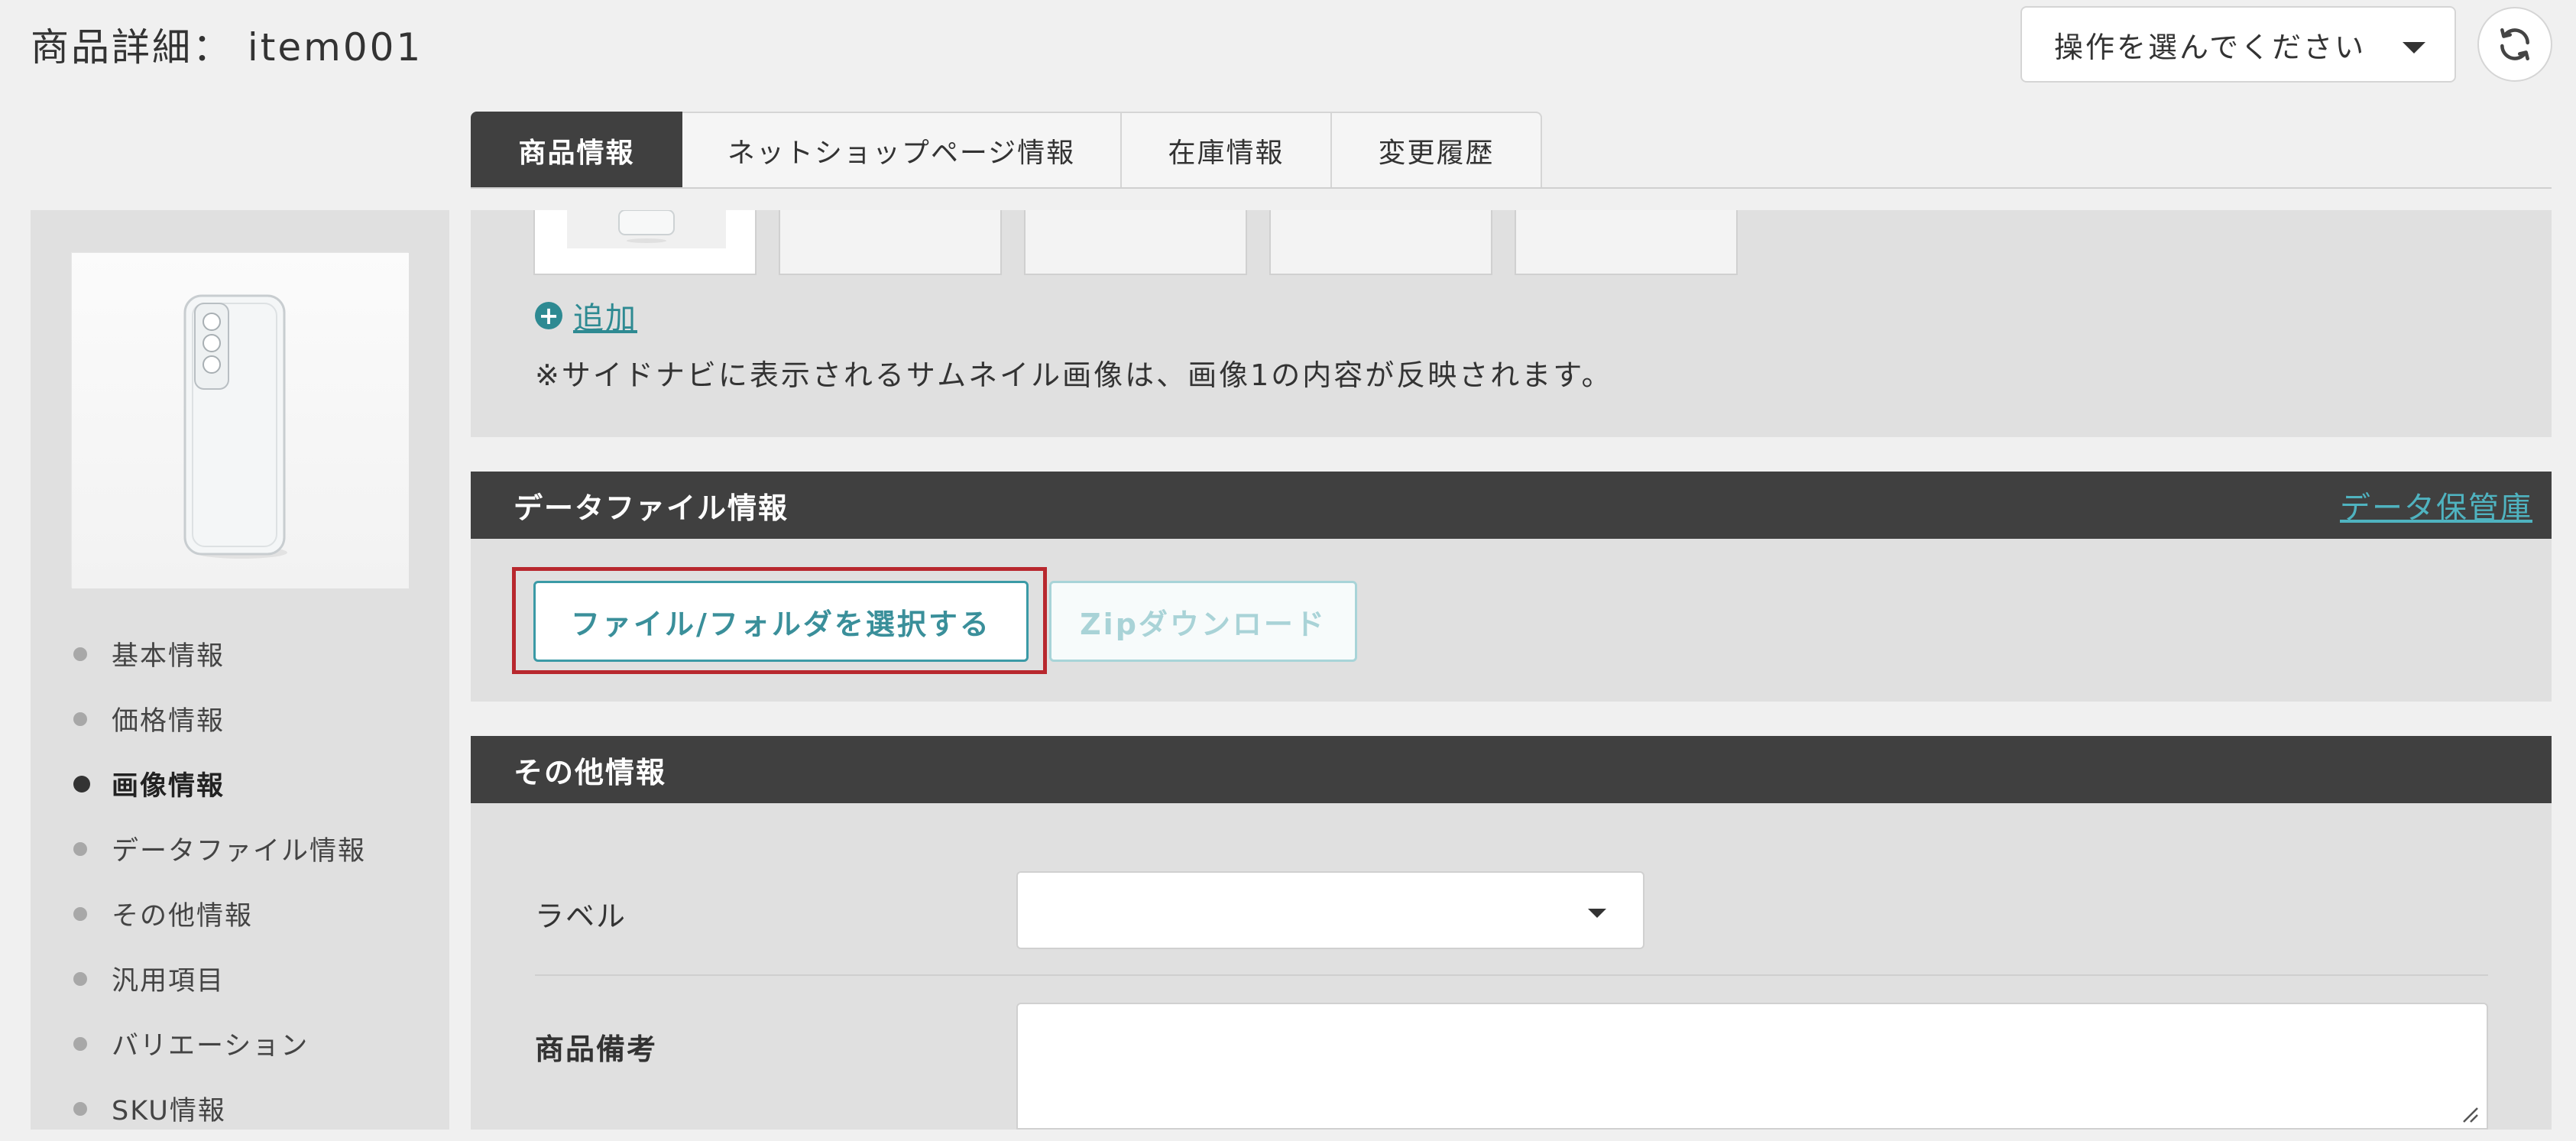 The width and height of the screenshot is (2576, 1141). Describe the element at coordinates (168, 722) in the screenshot. I see `sidebar-item-label: 価格情報` at that location.